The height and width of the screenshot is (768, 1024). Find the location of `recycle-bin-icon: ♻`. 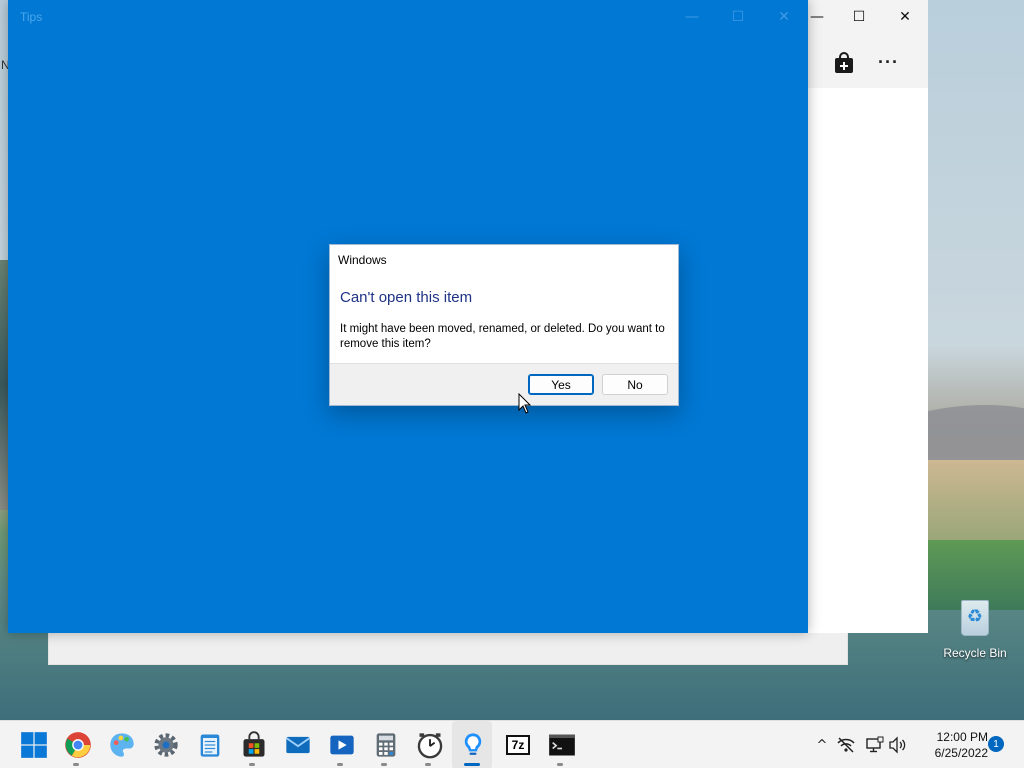

recycle-bin-icon: ♻ is located at coordinates (975, 616).